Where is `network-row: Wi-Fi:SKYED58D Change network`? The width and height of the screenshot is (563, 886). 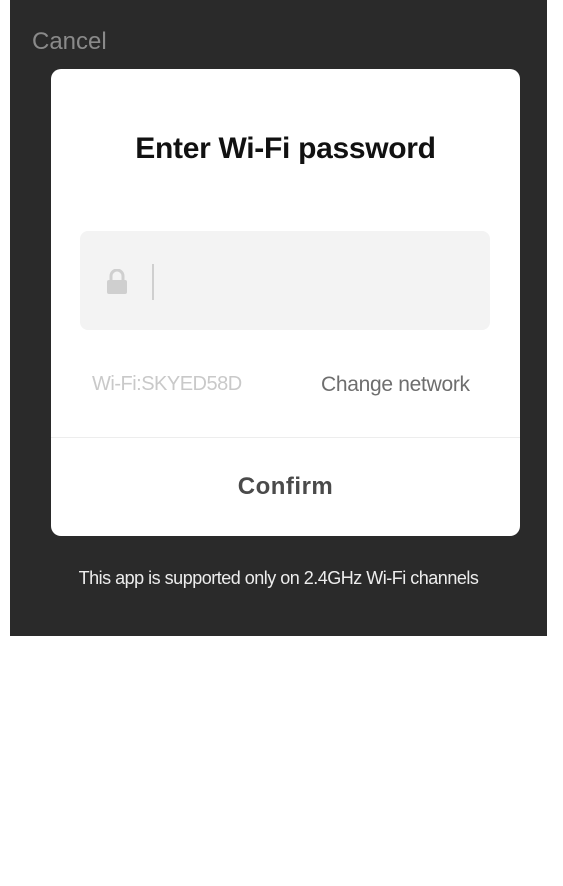
network-row: Wi-Fi:SKYED58D Change network is located at coordinates (285, 387).